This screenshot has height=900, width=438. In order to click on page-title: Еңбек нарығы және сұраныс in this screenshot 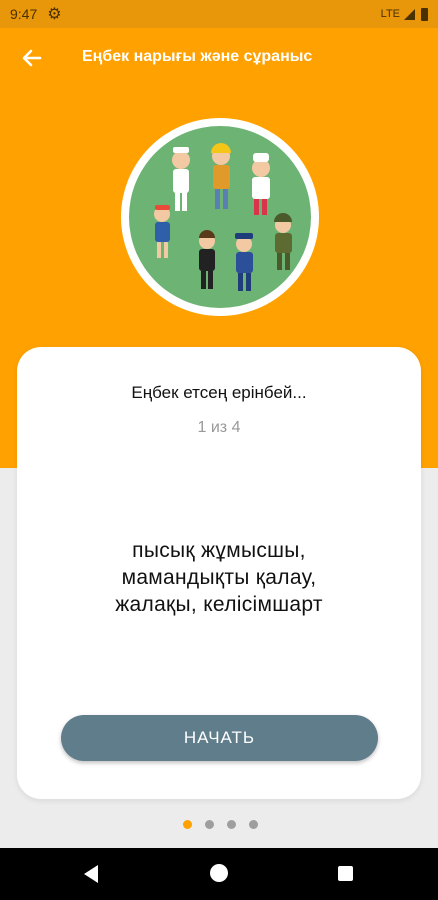, I will do `click(197, 56)`.